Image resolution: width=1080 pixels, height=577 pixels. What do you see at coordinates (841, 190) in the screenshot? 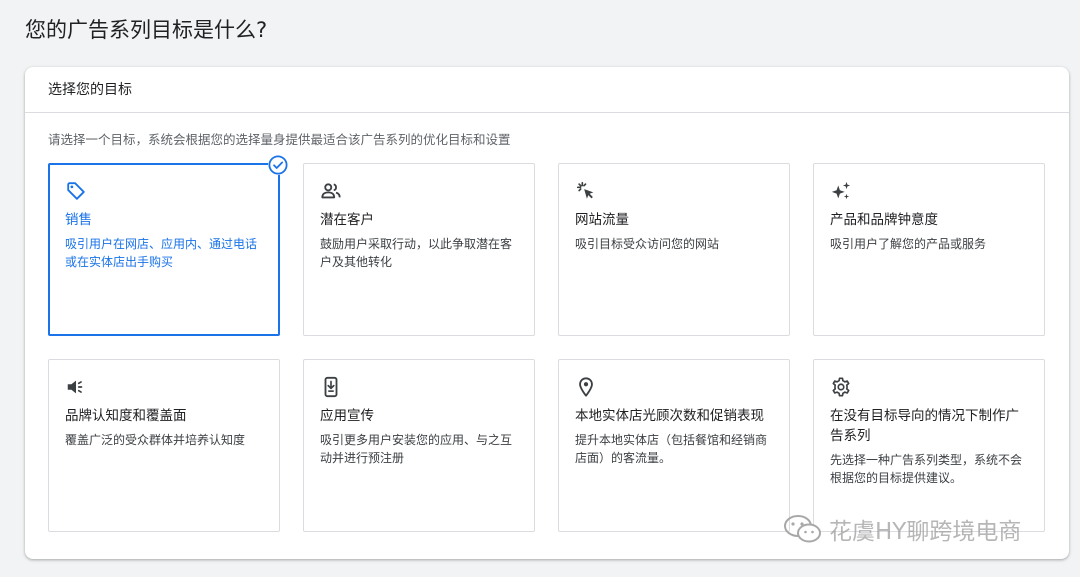
I see `sparkle-icon` at bounding box center [841, 190].